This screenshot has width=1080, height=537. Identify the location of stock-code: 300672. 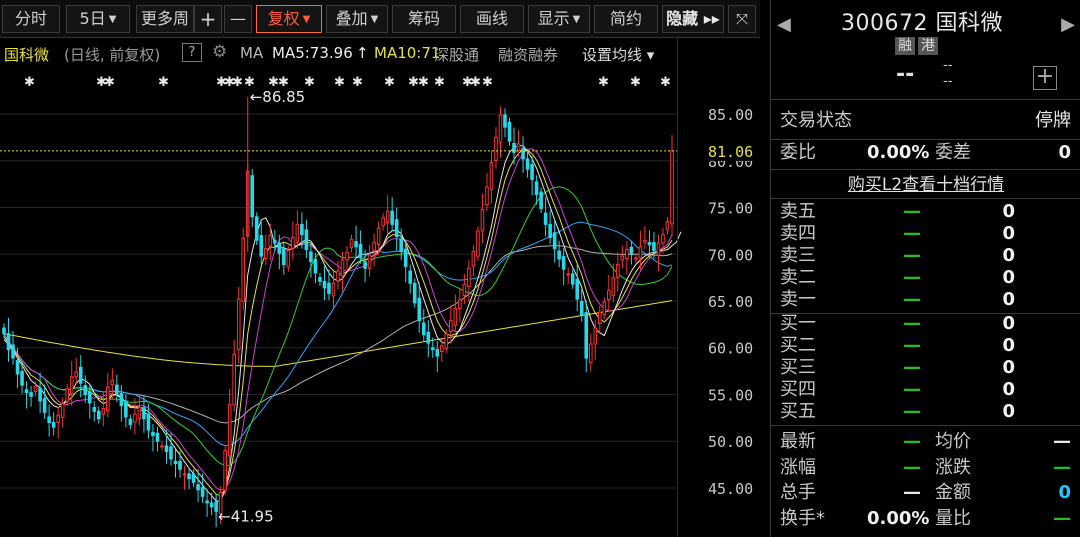
(884, 23).